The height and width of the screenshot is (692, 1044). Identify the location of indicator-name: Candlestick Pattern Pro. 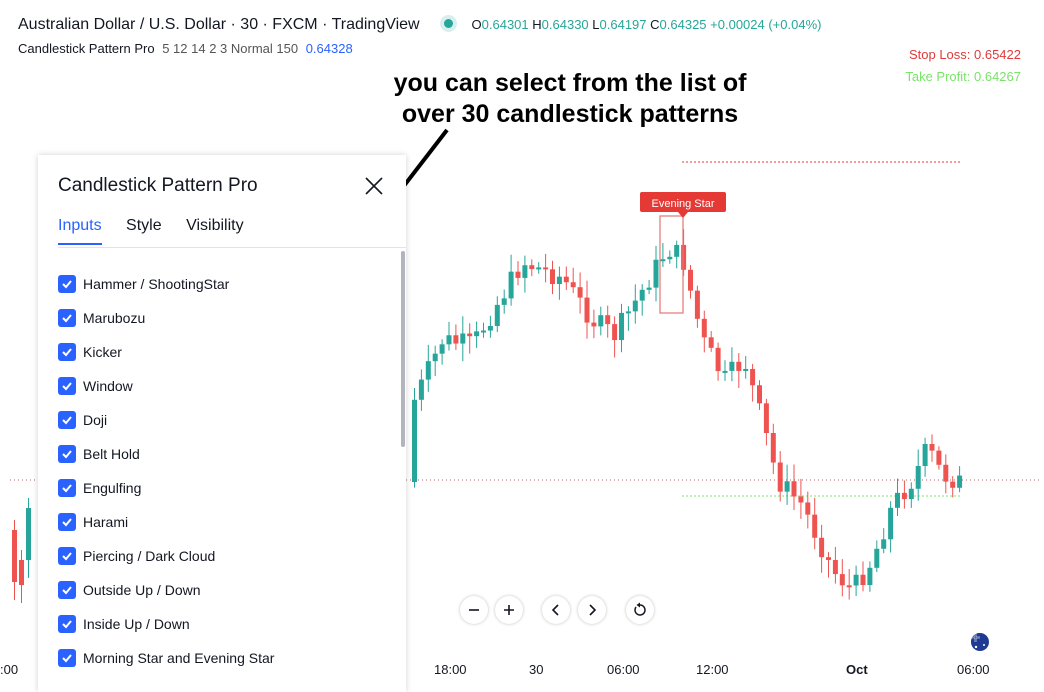
(86, 48).